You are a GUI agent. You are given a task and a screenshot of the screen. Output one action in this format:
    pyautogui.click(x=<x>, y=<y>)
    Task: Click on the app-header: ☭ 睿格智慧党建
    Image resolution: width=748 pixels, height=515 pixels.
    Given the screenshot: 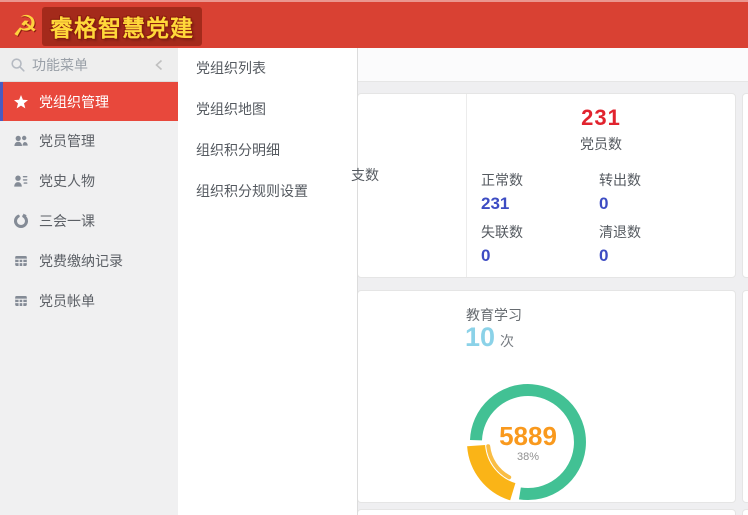 What is the action you would take?
    pyautogui.click(x=374, y=24)
    